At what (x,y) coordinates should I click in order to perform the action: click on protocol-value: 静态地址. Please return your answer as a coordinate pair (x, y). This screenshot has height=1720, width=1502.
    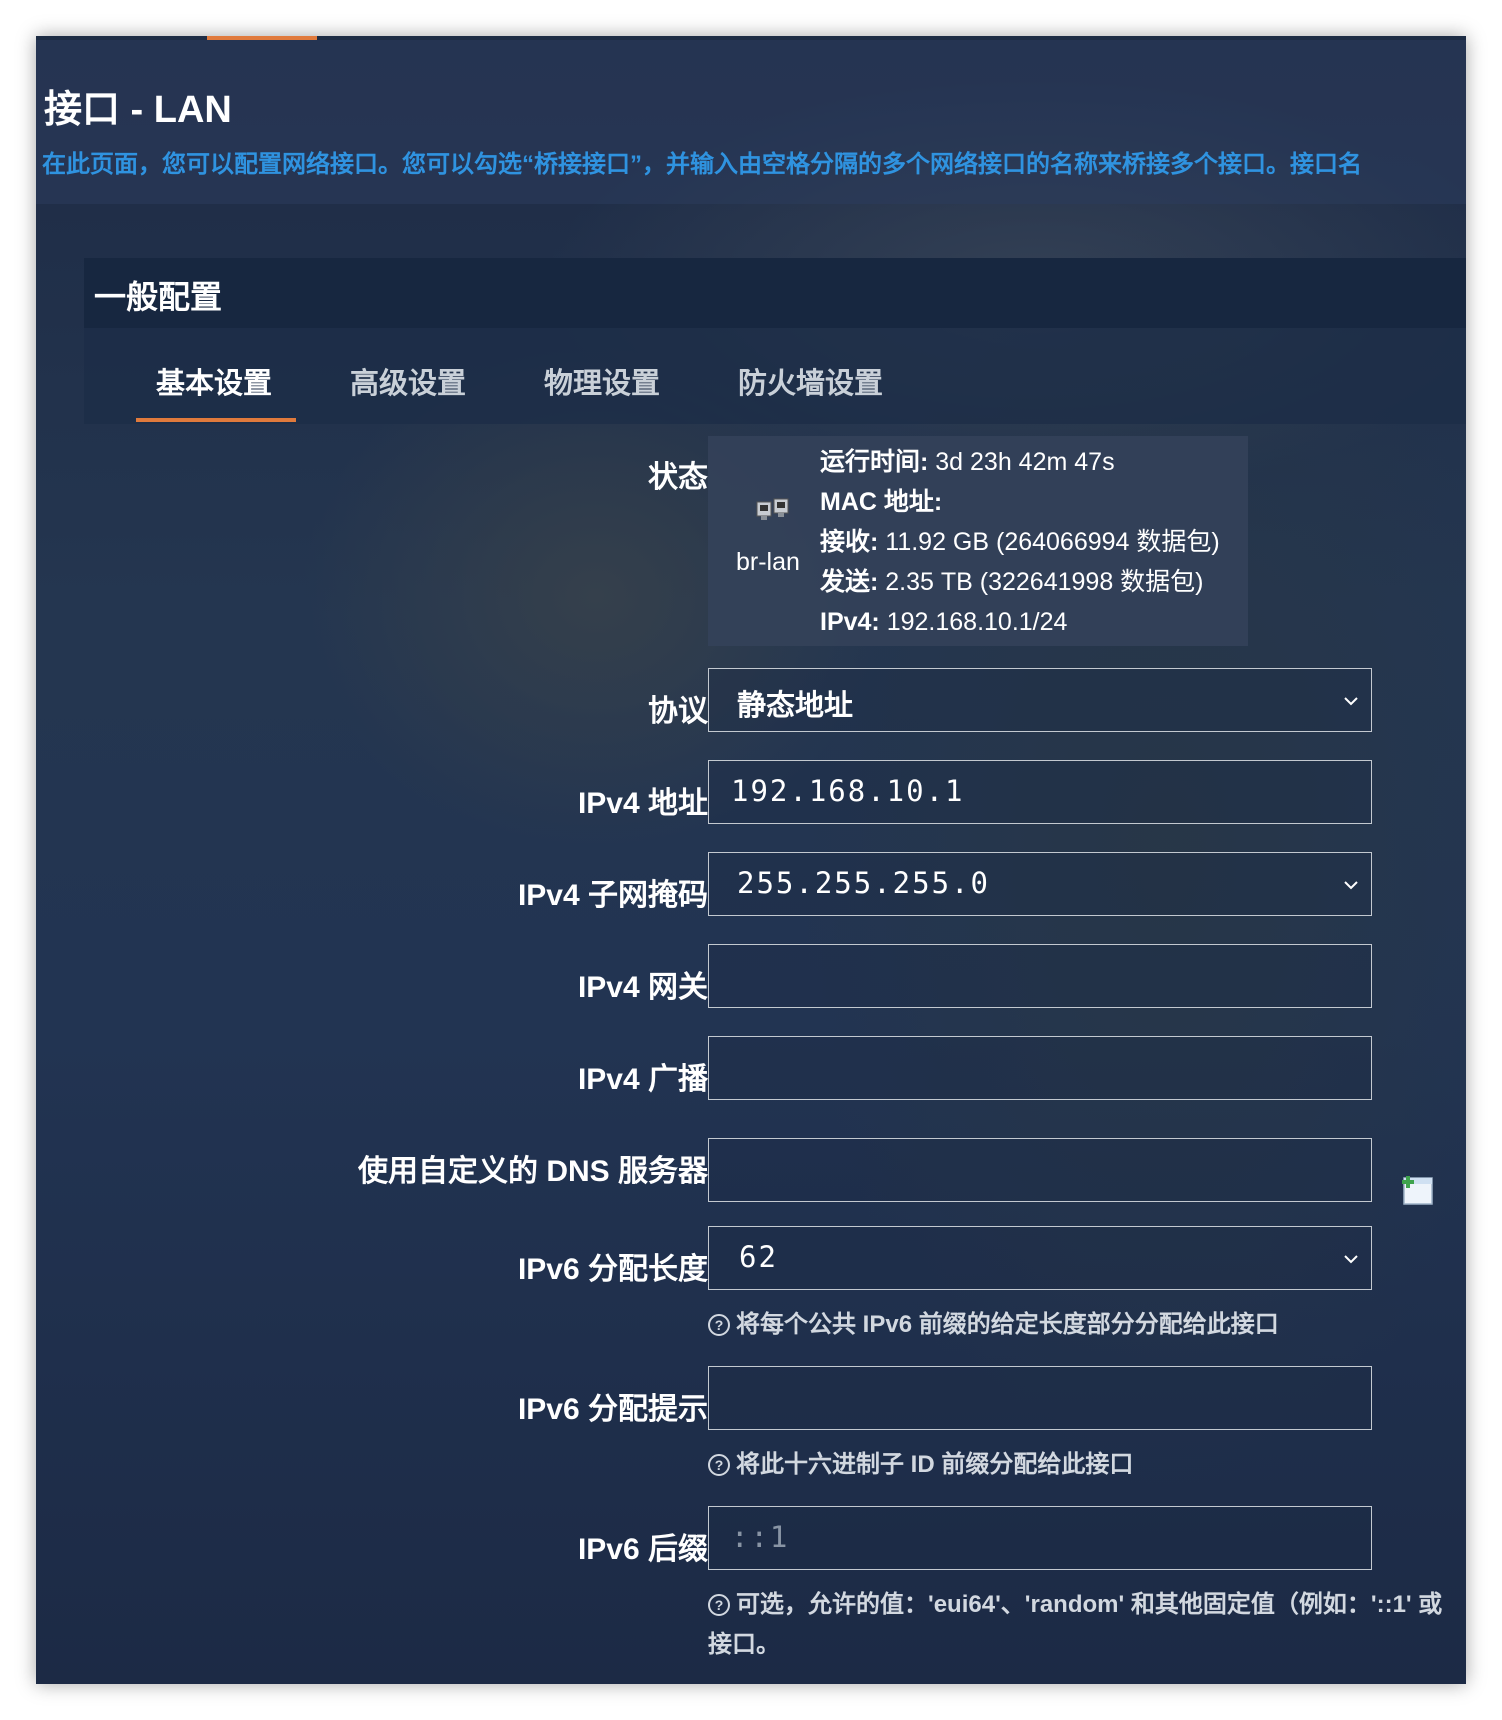
    Looking at the image, I should click on (795, 706).